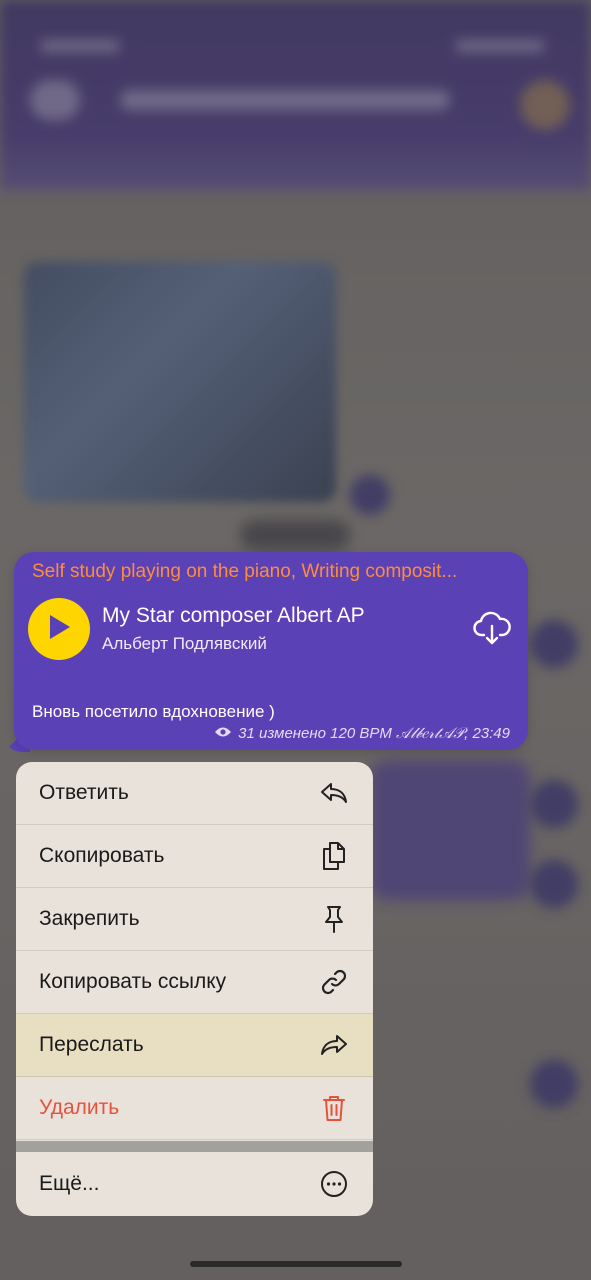  I want to click on message-meta: 31 изменено 120 BPM 𝒜𝓁𝒷𝑒𝓇𝓉𝒜𝒫, 23:49, so click(362, 733).